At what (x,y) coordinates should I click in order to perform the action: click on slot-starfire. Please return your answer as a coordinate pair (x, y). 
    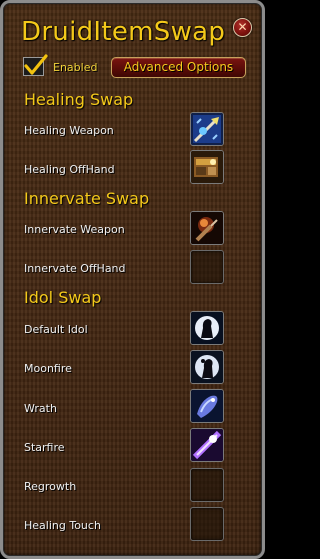
    Looking at the image, I should click on (207, 445).